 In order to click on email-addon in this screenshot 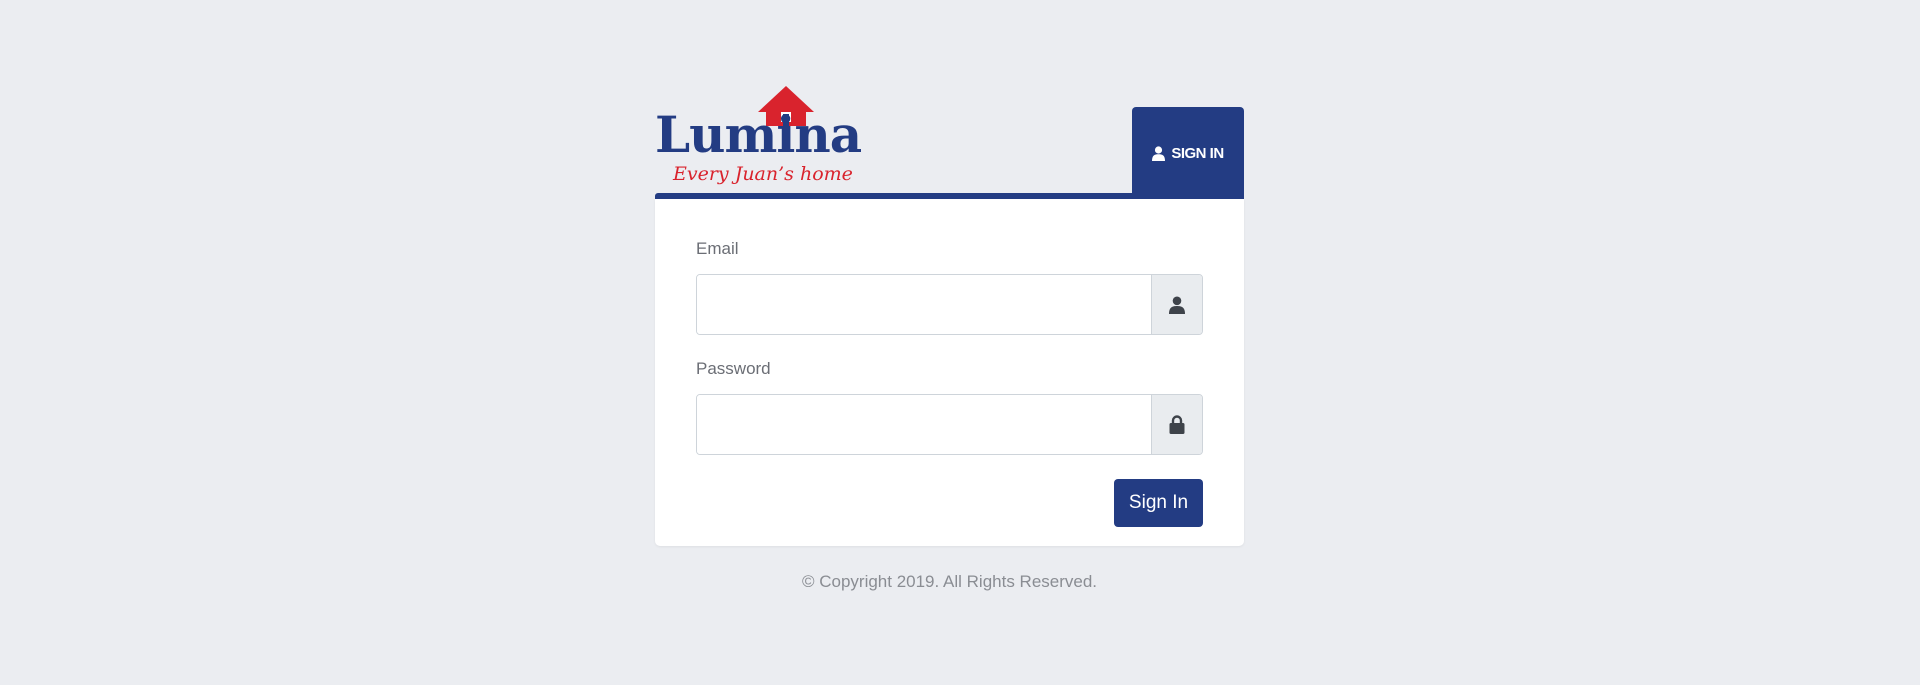, I will do `click(1176, 304)`.